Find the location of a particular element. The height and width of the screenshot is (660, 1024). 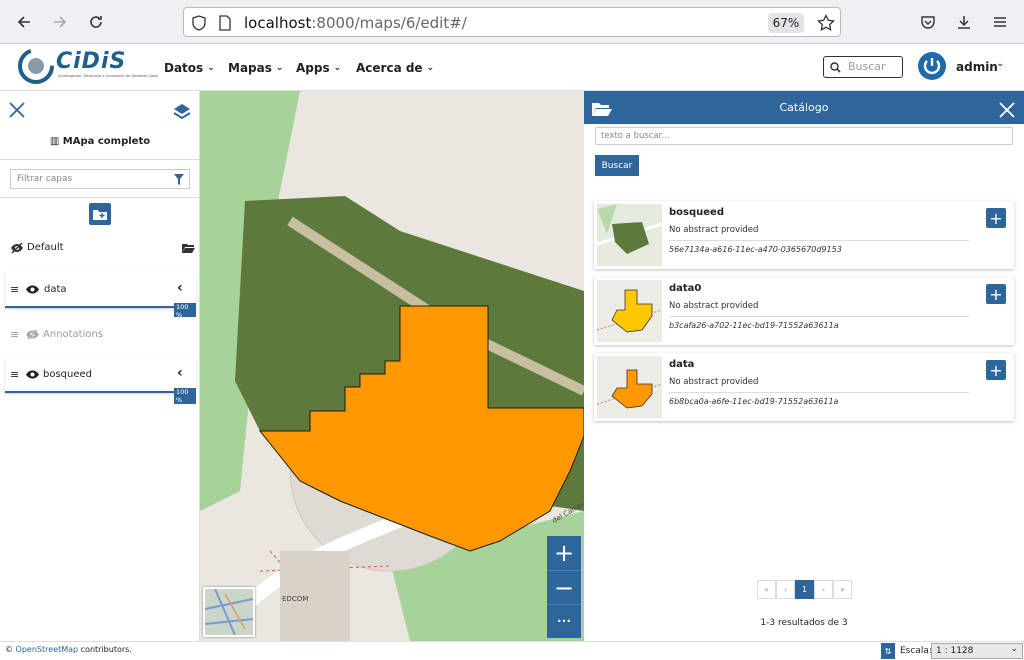

result-uuid: 56e7134a-a616-11ec-a470-0365670d9153 is located at coordinates (755, 249).